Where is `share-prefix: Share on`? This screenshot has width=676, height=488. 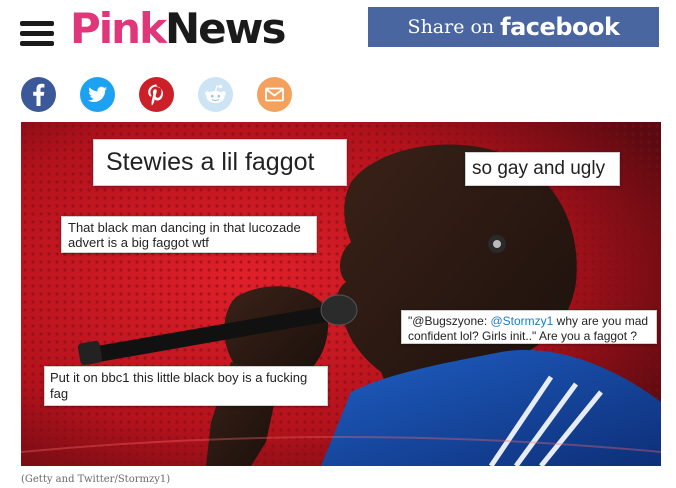 share-prefix: Share on is located at coordinates (451, 27).